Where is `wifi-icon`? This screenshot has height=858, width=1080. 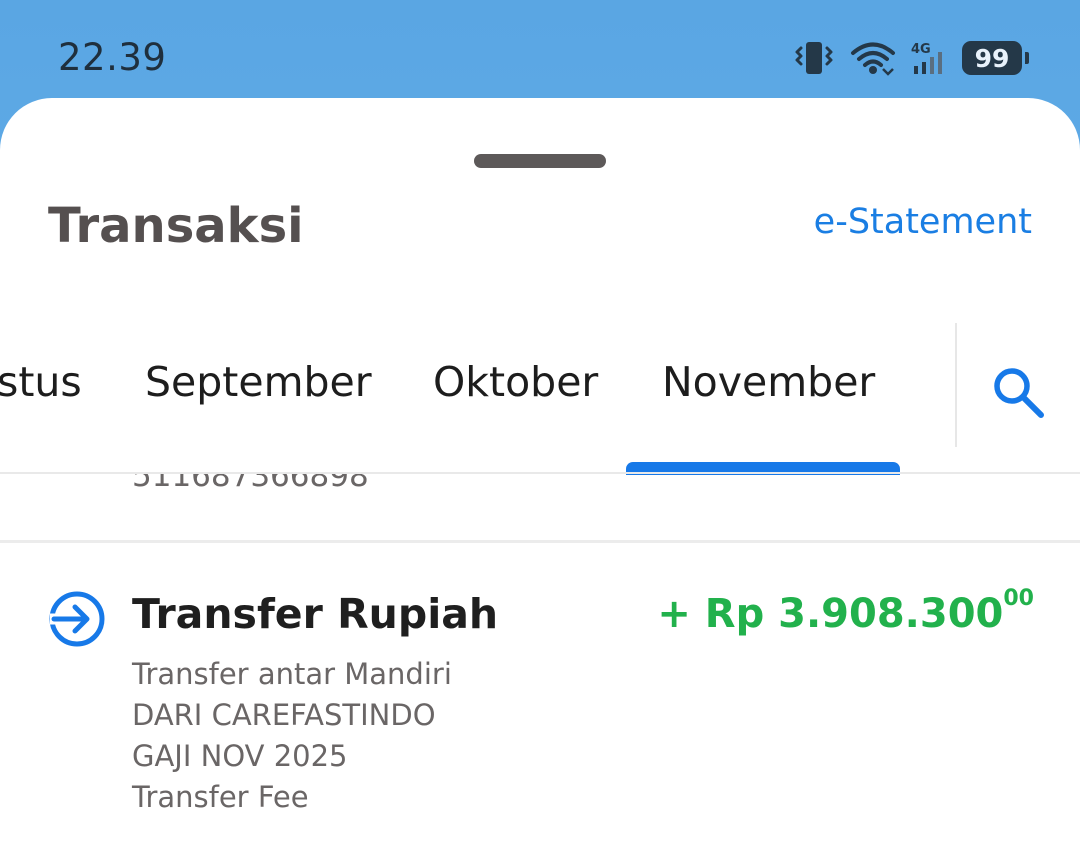 wifi-icon is located at coordinates (873, 58).